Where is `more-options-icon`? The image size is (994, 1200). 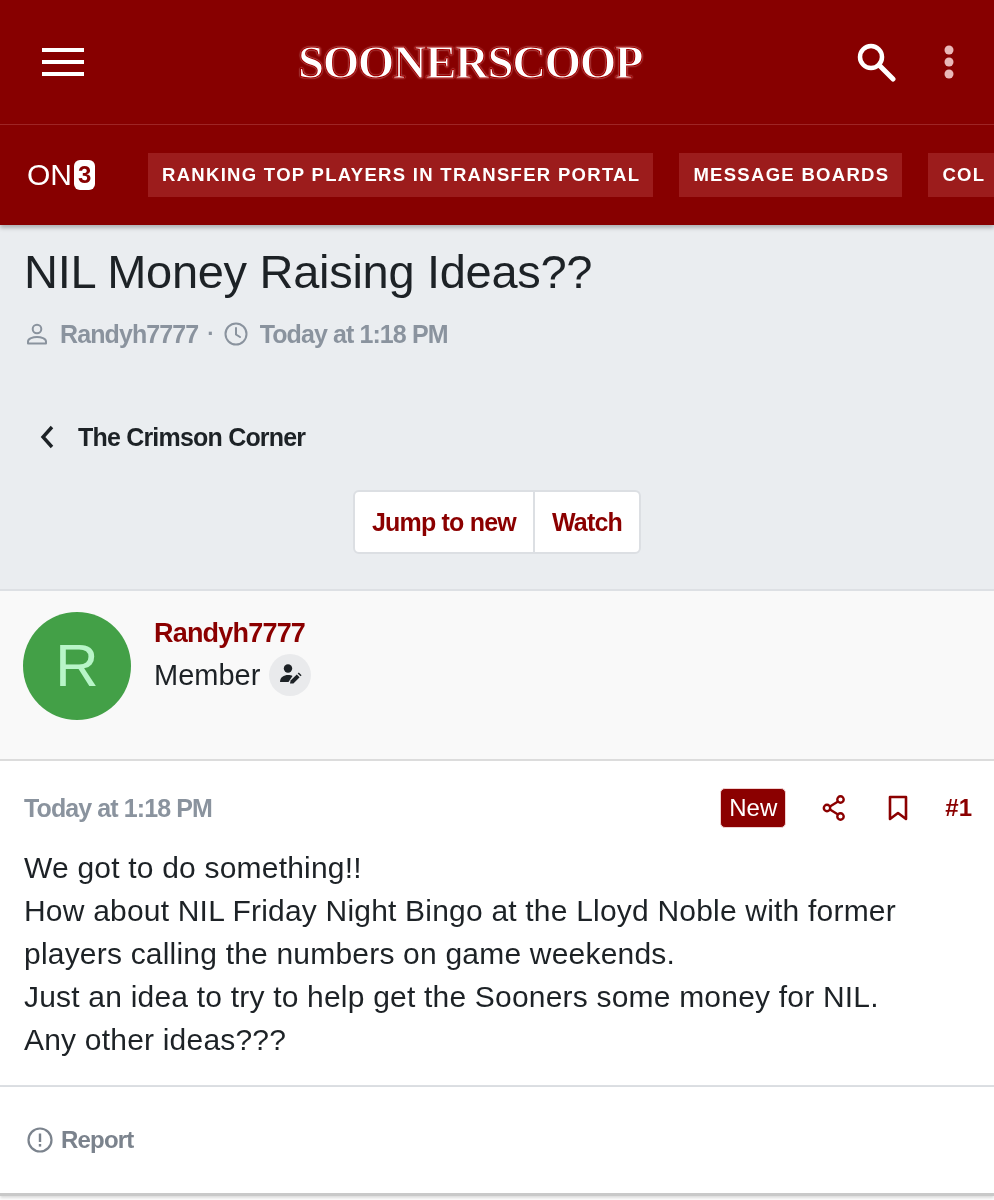 more-options-icon is located at coordinates (949, 62).